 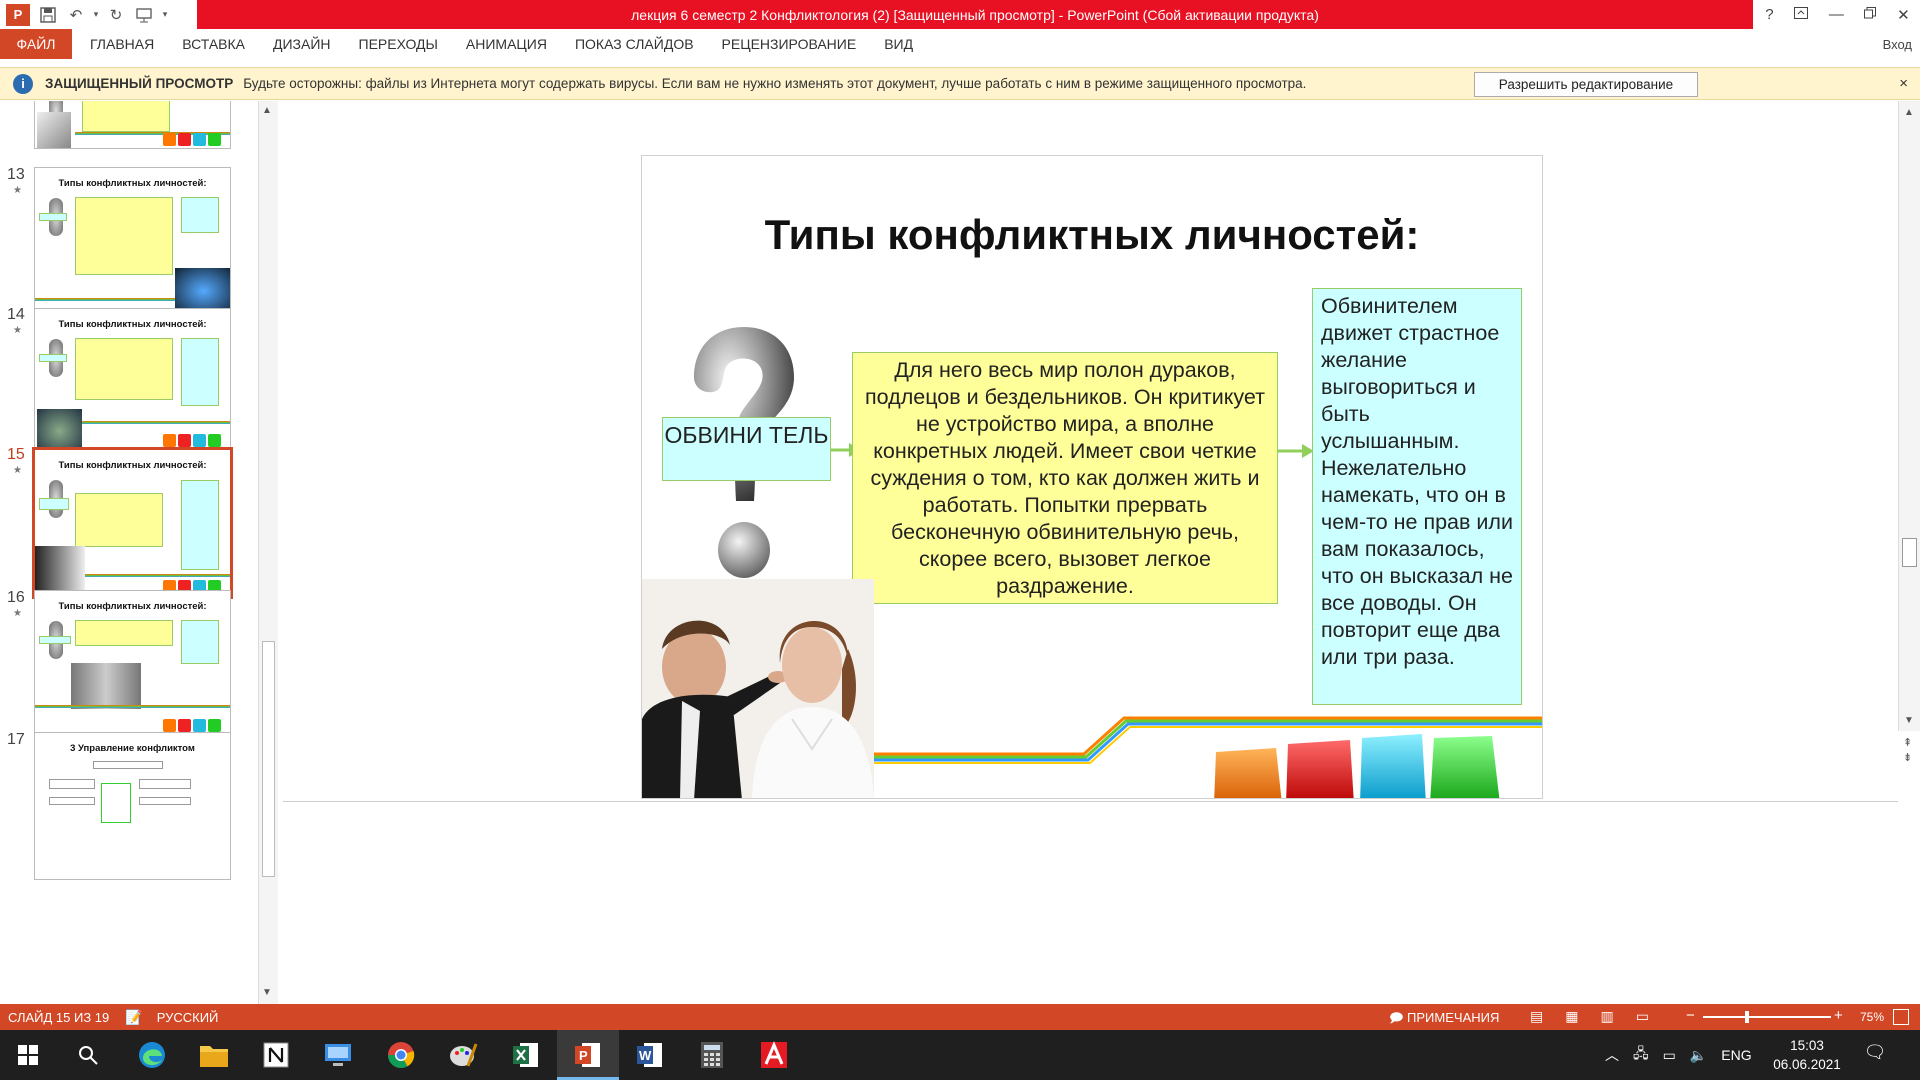 I want to click on reading-view-icon: ▥, so click(x=1606, y=1016).